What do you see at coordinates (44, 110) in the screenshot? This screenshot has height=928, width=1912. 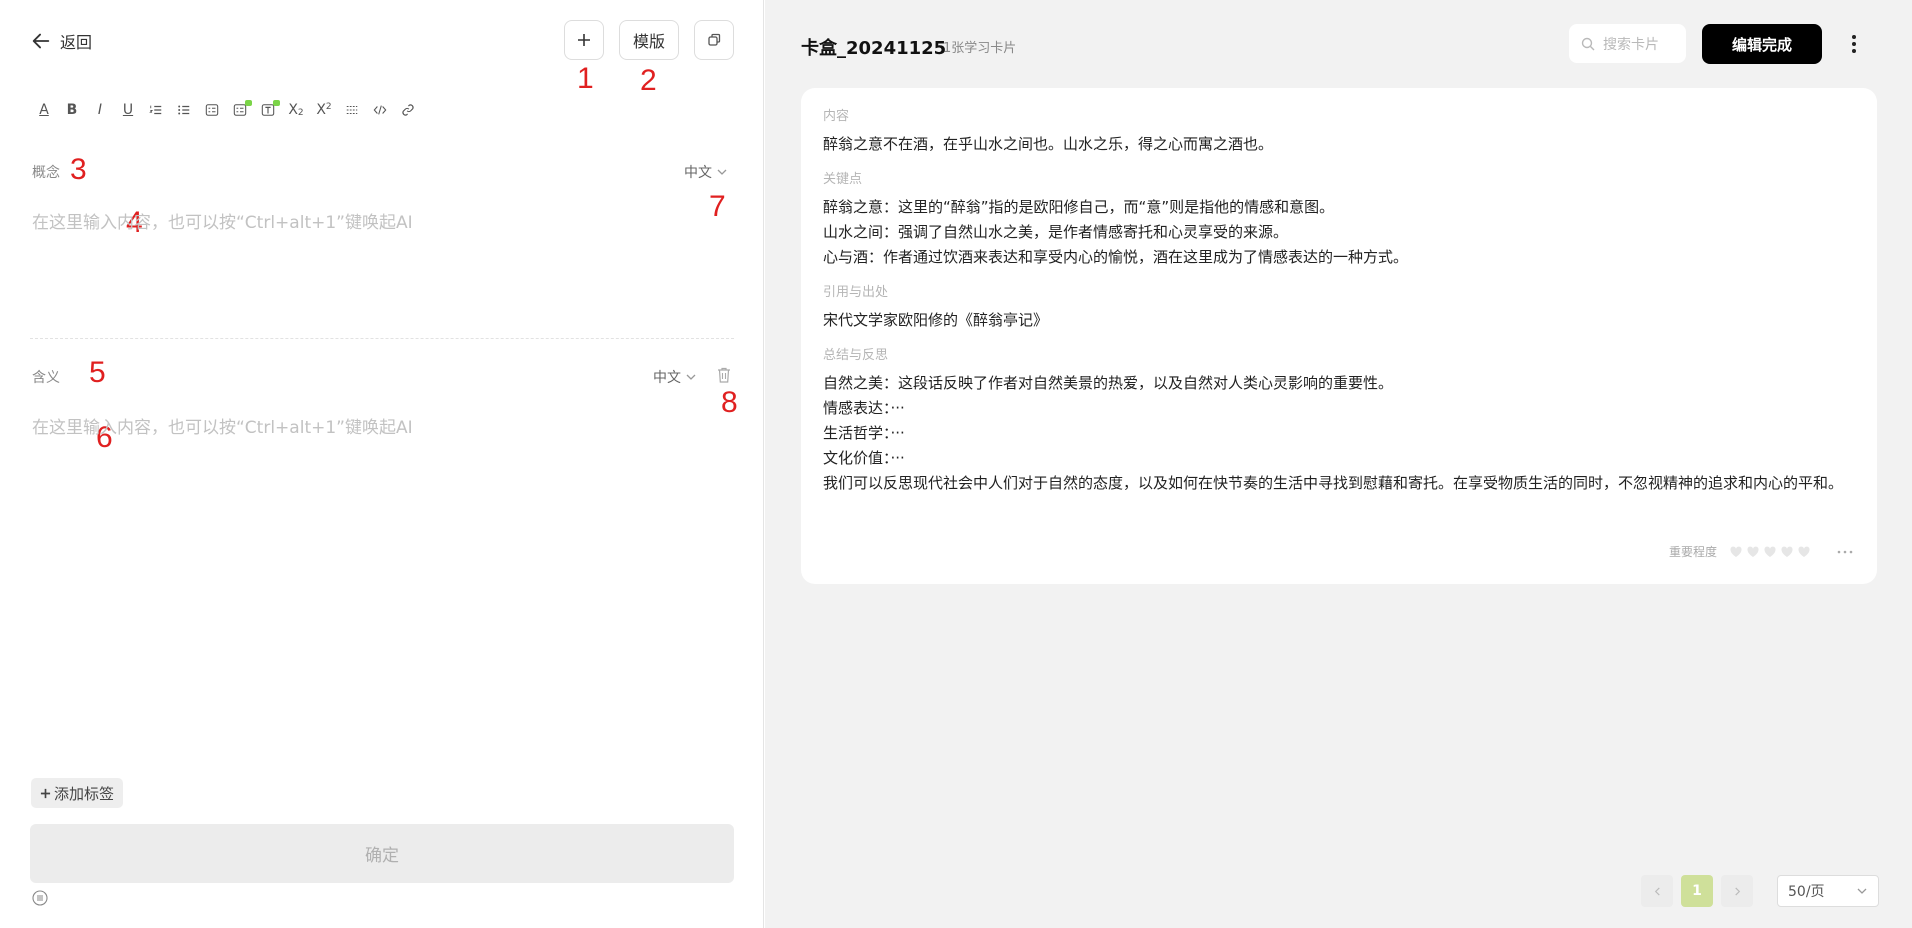 I see `font-color-icon: A` at bounding box center [44, 110].